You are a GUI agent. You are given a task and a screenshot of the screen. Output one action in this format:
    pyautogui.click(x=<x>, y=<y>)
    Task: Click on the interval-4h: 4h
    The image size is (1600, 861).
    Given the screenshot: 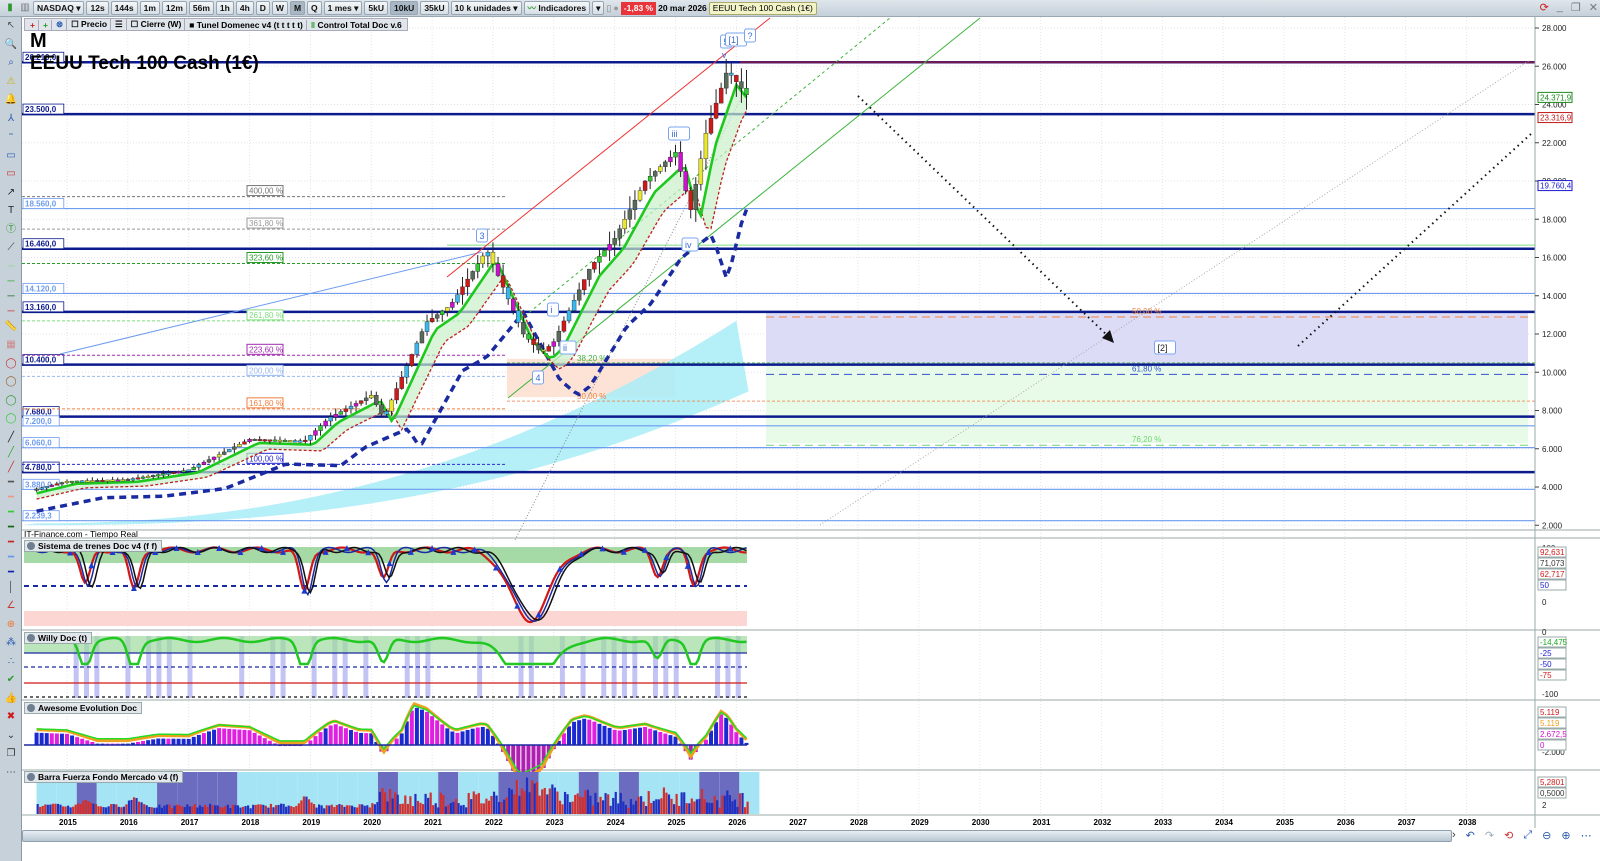 What is the action you would take?
    pyautogui.click(x=244, y=8)
    